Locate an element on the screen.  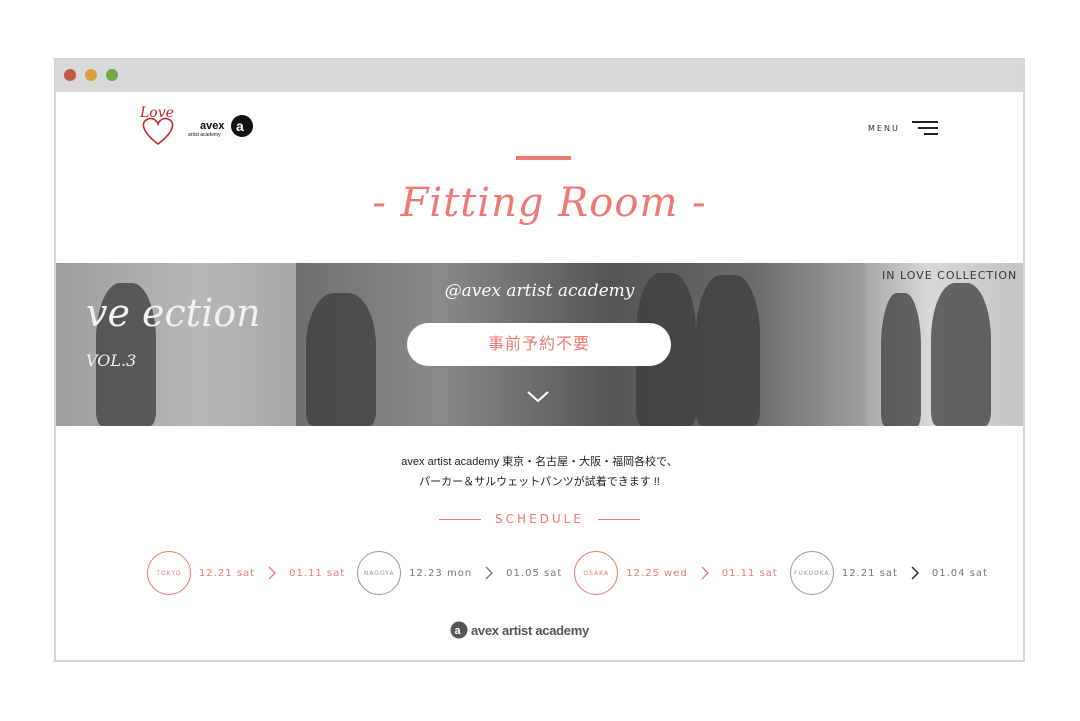
schedule-heading: SCHEDULE is located at coordinates (539, 519).